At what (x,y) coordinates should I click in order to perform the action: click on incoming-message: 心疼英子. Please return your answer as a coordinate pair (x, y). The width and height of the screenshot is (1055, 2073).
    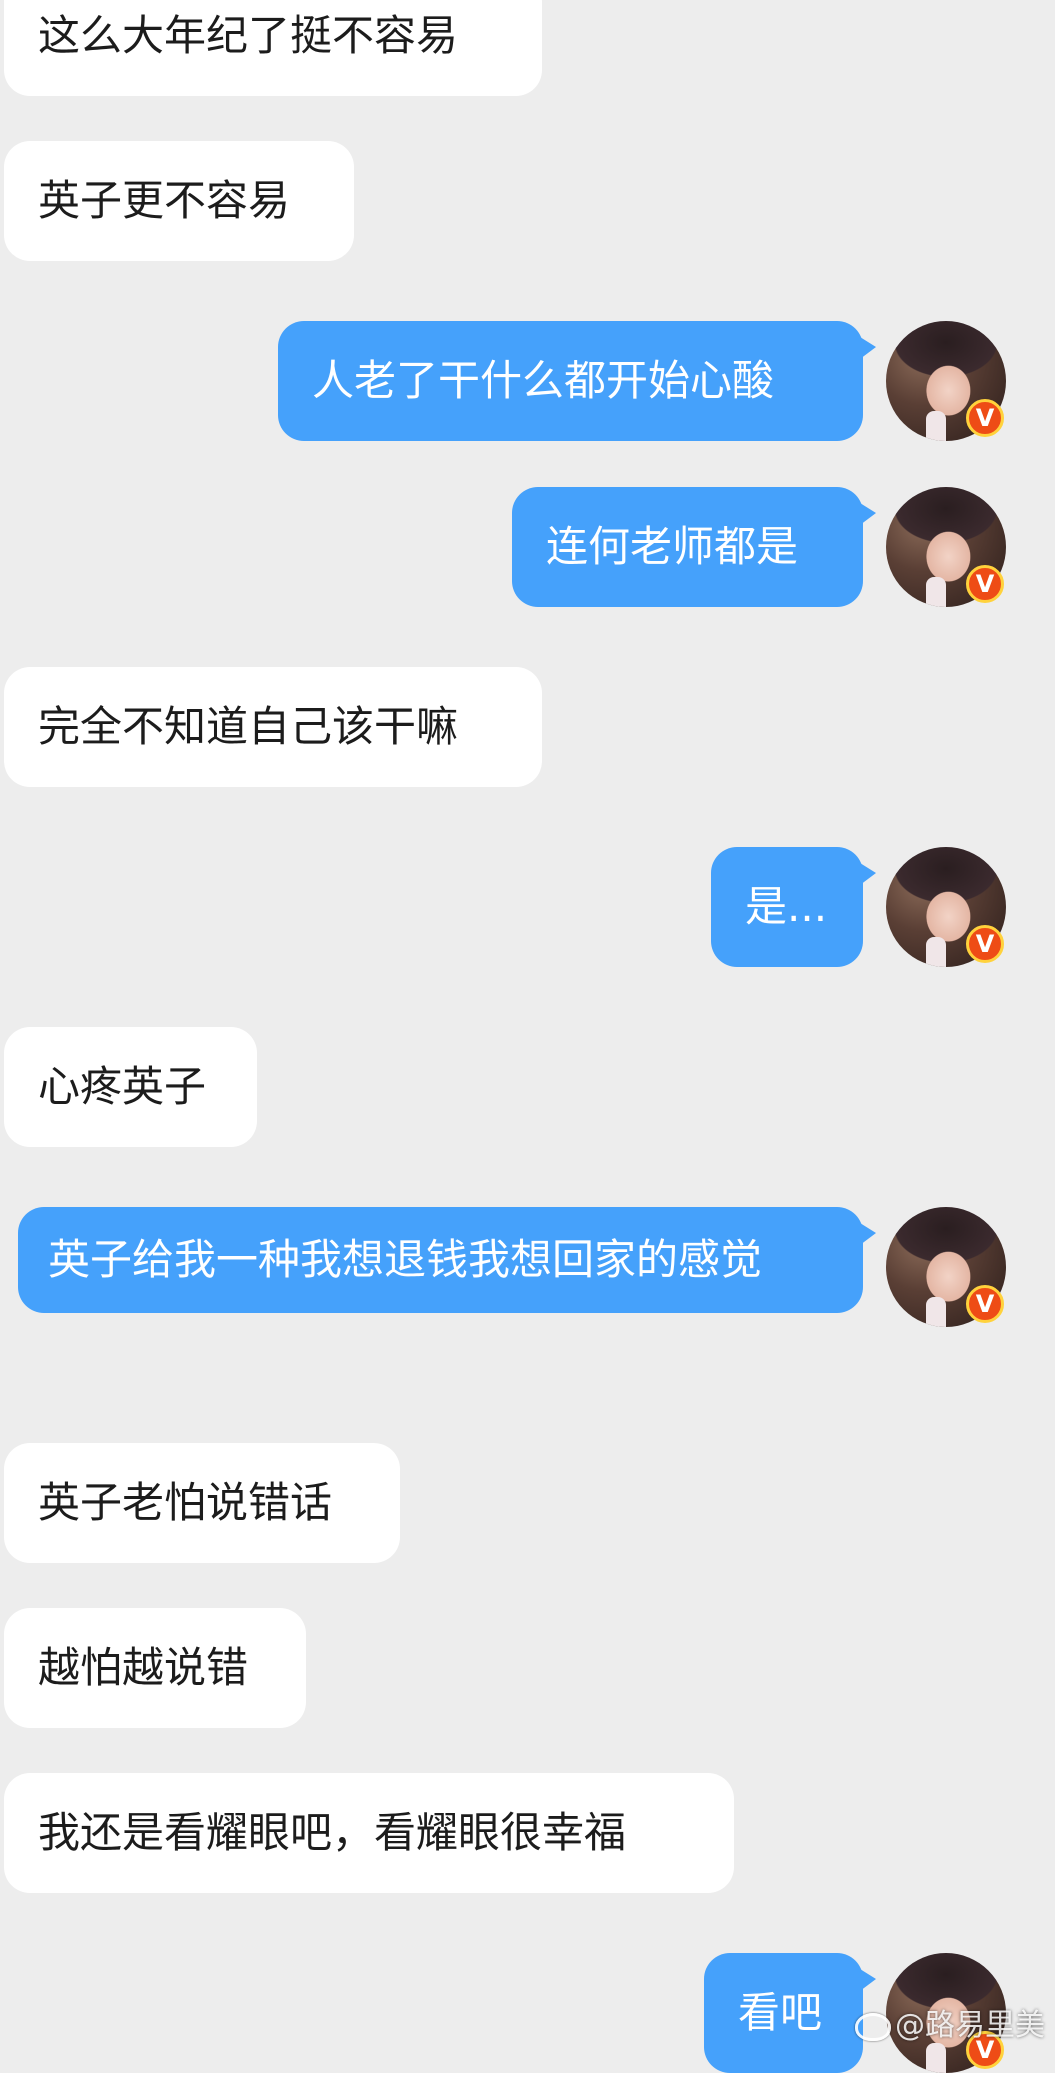
    Looking at the image, I should click on (130, 1087).